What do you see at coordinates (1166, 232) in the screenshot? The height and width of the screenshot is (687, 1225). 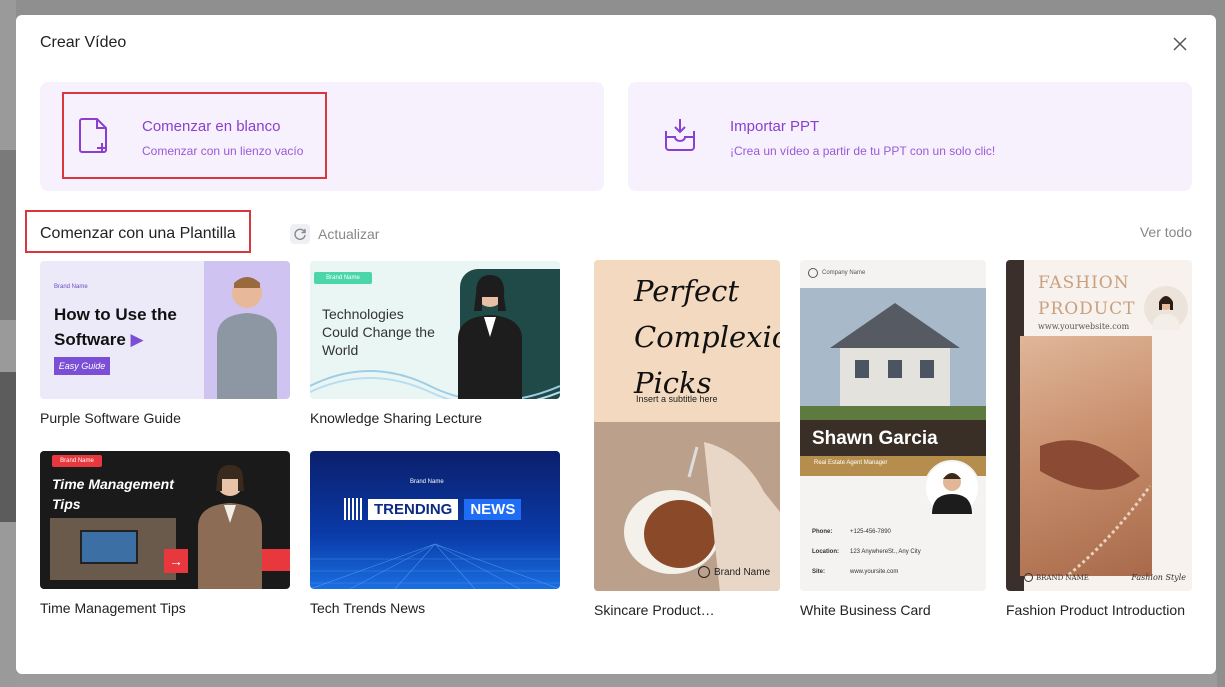 I see `view-all-link: Ver todo` at bounding box center [1166, 232].